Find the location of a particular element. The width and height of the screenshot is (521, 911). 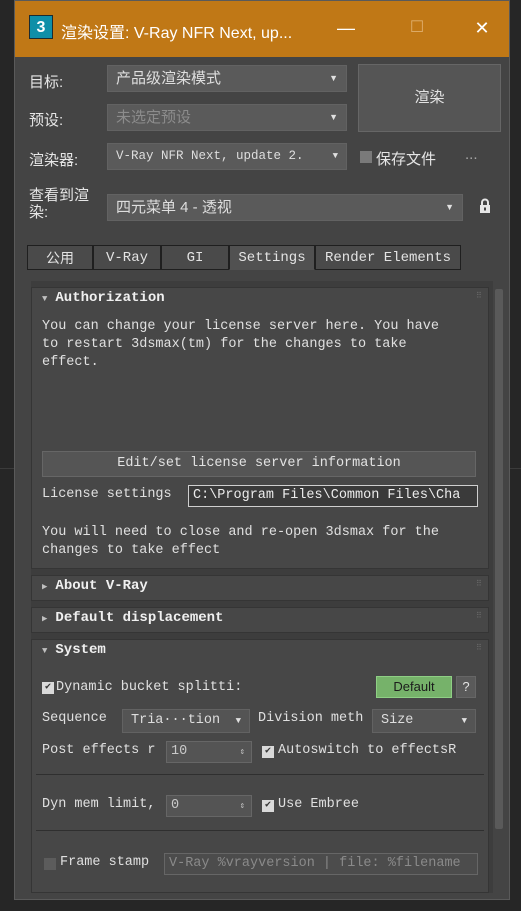

default-displacement-title: Default displacement is located at coordinates (139, 618).